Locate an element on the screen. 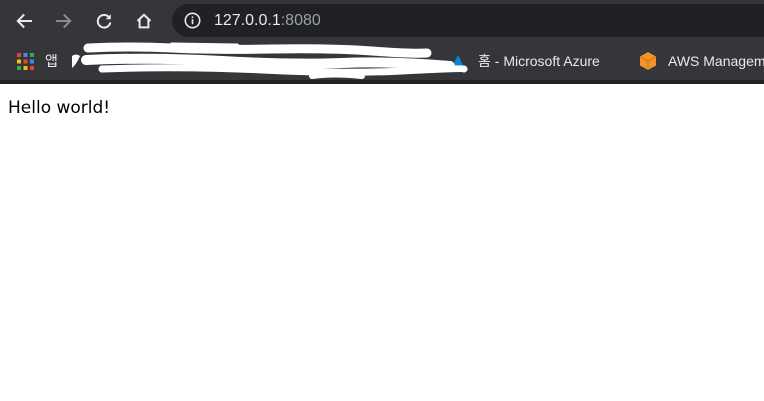  forward-button is located at coordinates (64, 21).